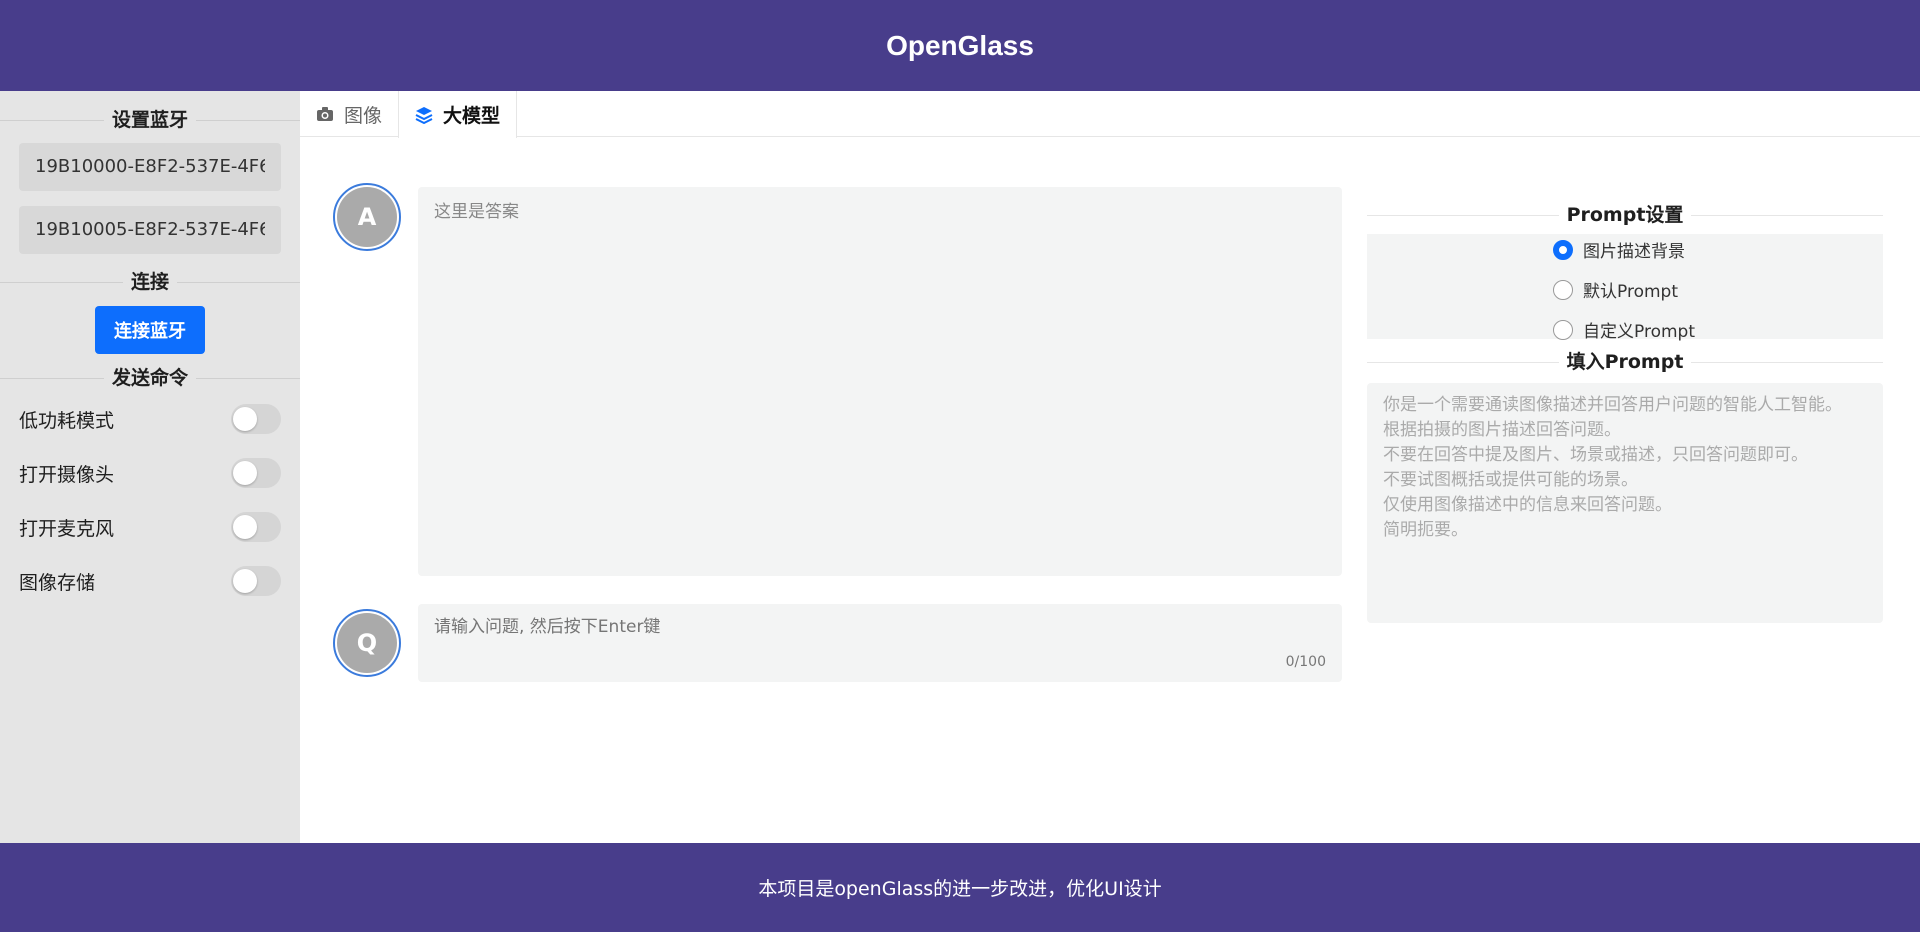 This screenshot has width=1920, height=932. I want to click on toggle-label: 图像存储, so click(57, 582).